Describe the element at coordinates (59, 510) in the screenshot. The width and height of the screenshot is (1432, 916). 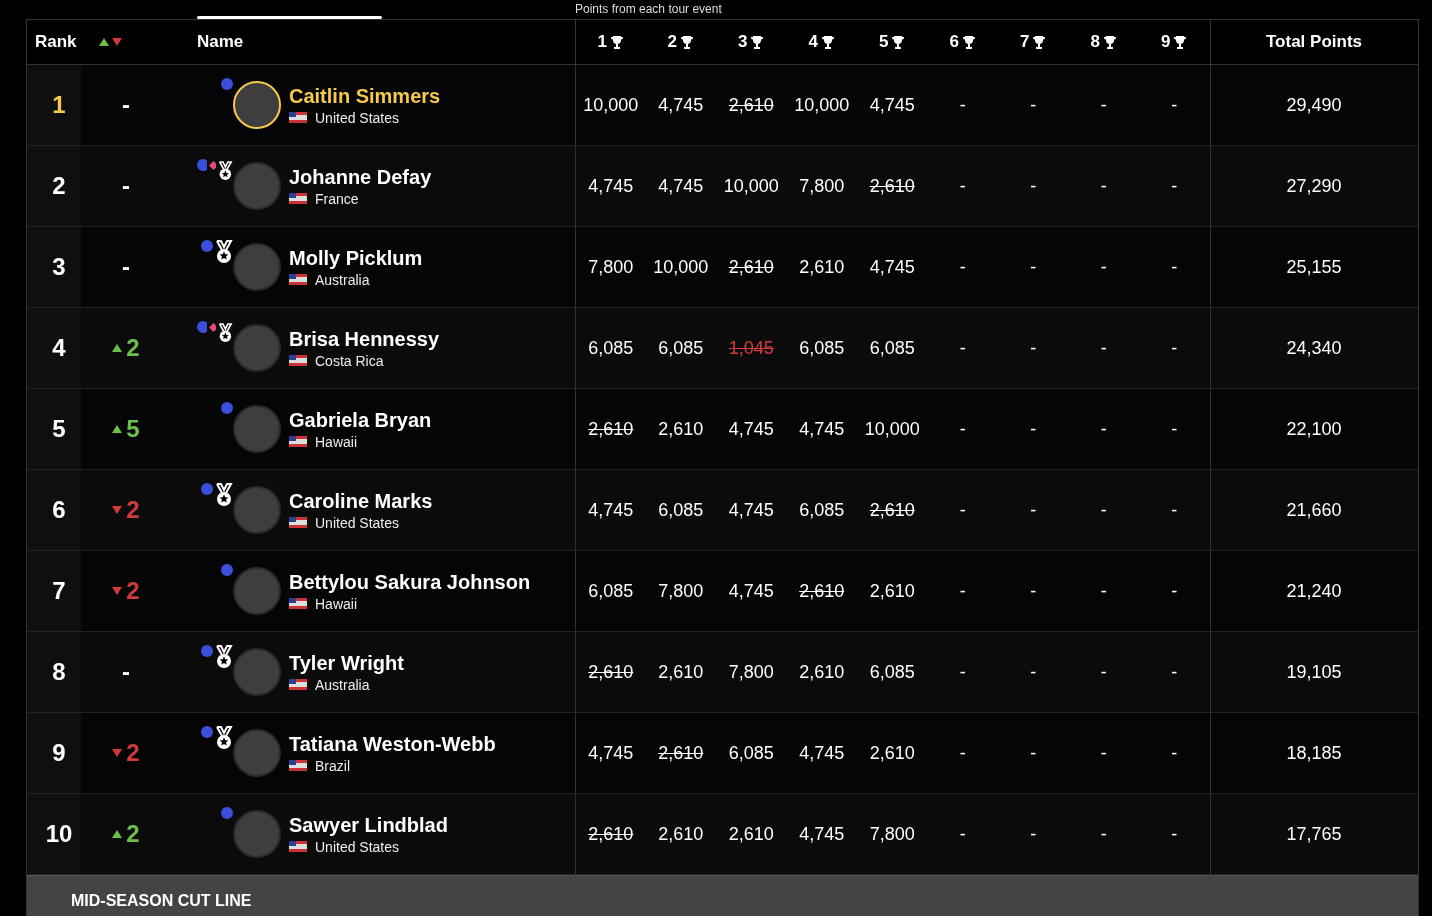
I see `rank-number: 6` at that location.